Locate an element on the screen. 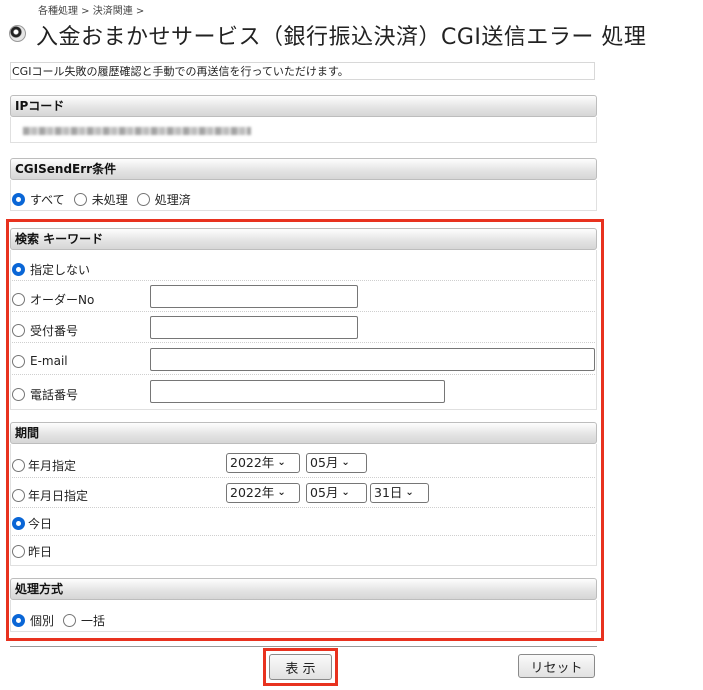 This screenshot has width=703, height=690. cgi-radio-unprocessed is located at coordinates (80, 199).